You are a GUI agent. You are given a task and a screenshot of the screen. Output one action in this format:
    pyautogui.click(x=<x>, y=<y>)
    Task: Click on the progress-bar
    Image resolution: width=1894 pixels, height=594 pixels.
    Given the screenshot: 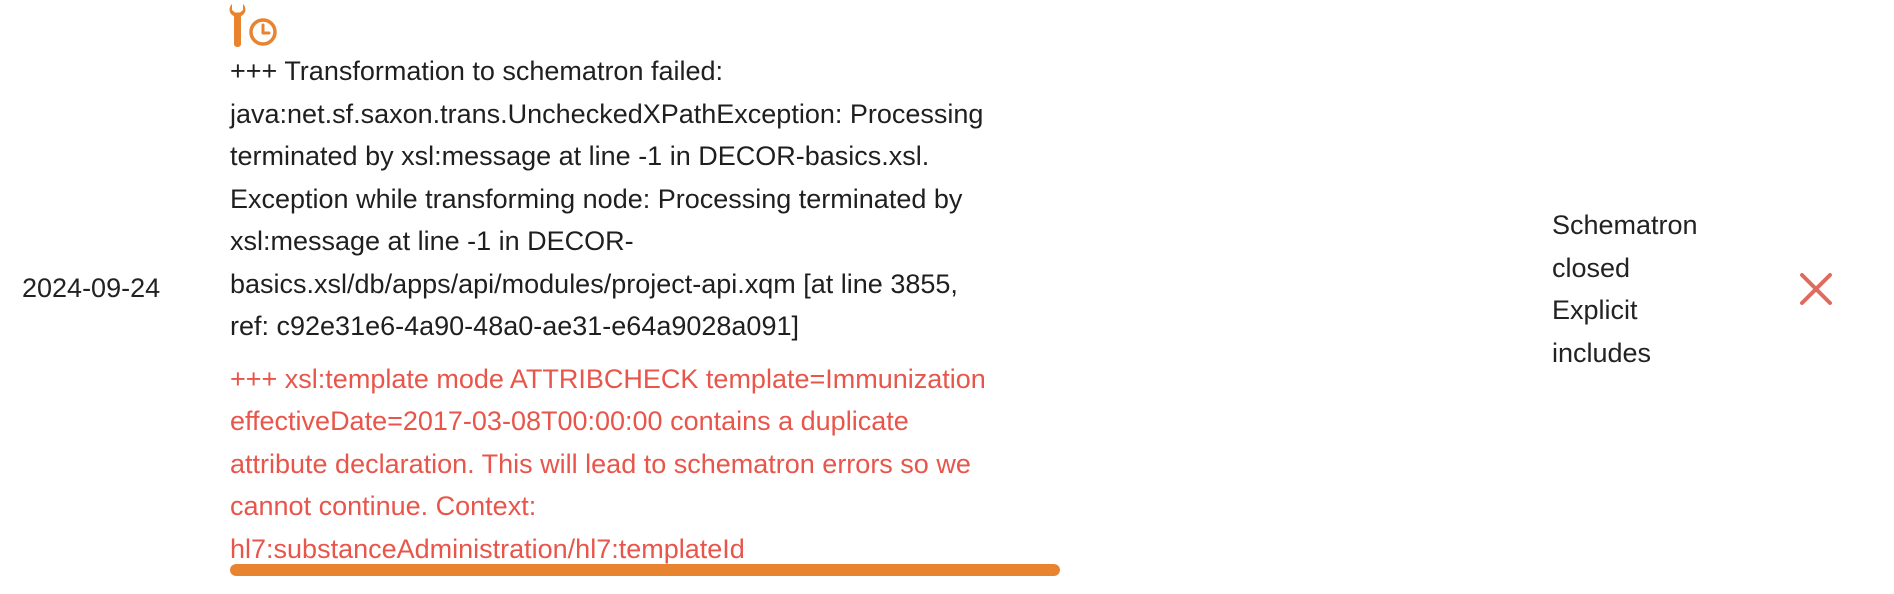 What is the action you would take?
    pyautogui.click(x=645, y=570)
    